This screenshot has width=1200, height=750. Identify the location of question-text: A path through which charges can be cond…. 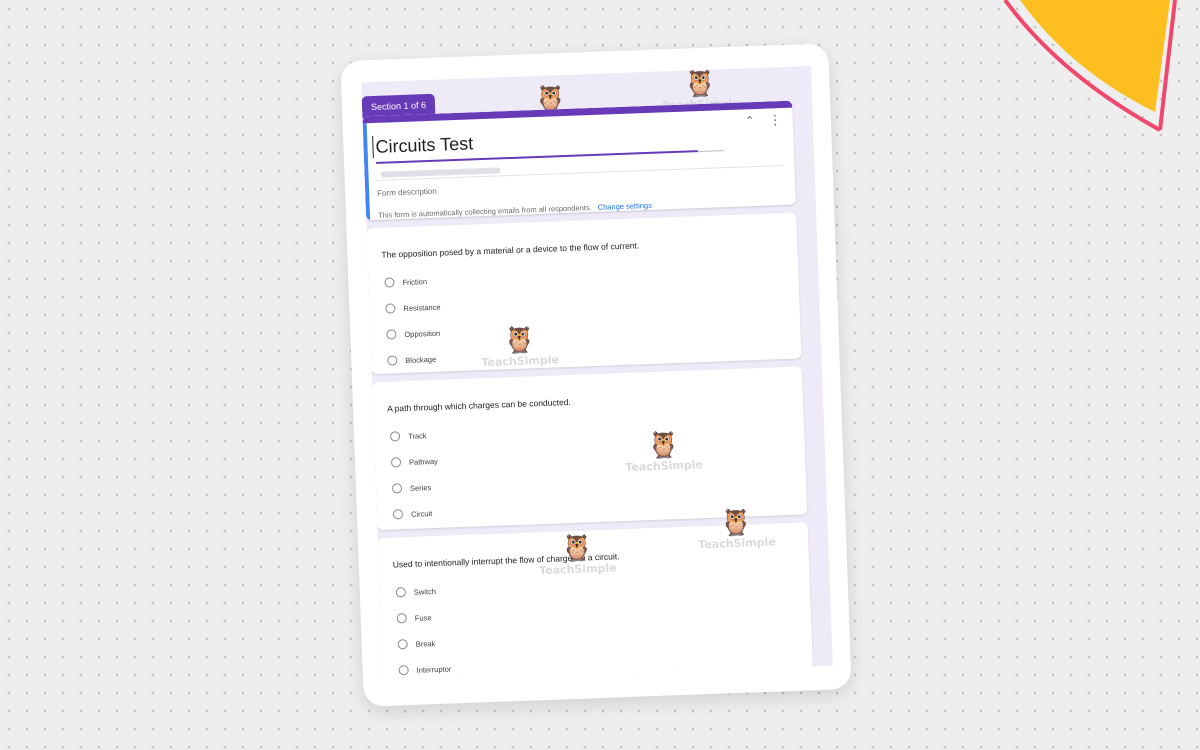
(478, 405).